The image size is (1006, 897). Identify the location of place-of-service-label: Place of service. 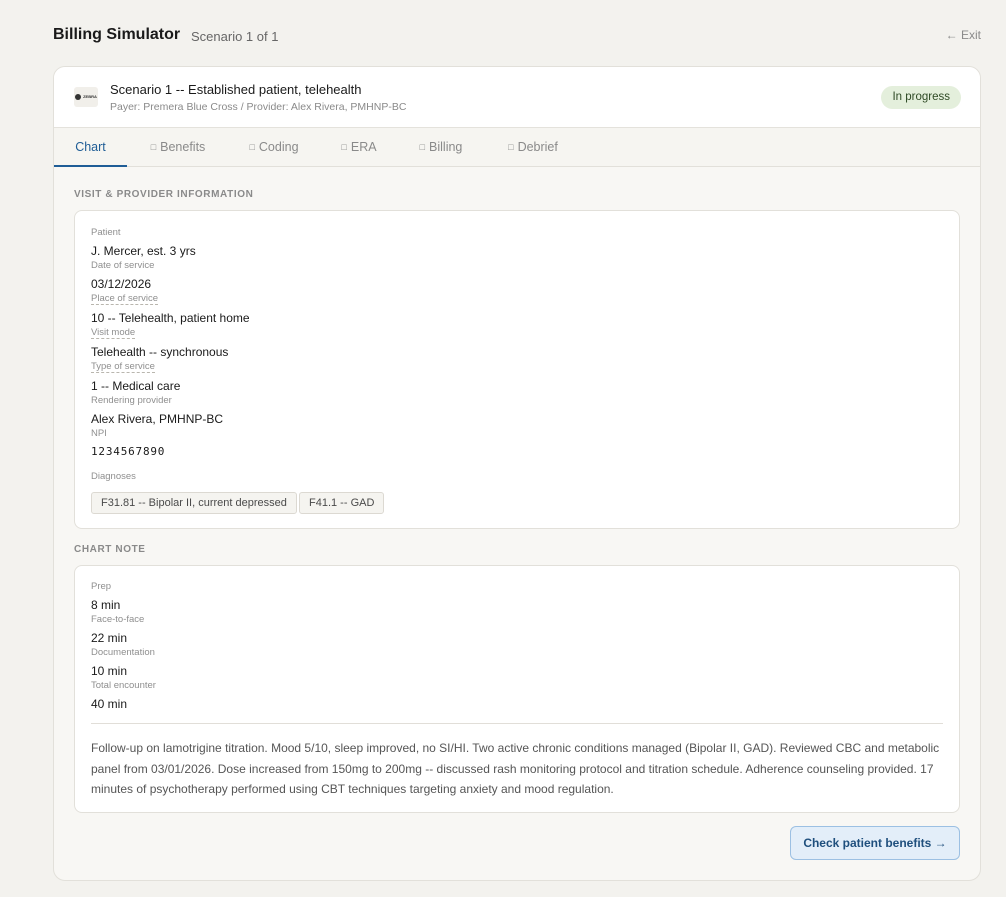
(125, 299).